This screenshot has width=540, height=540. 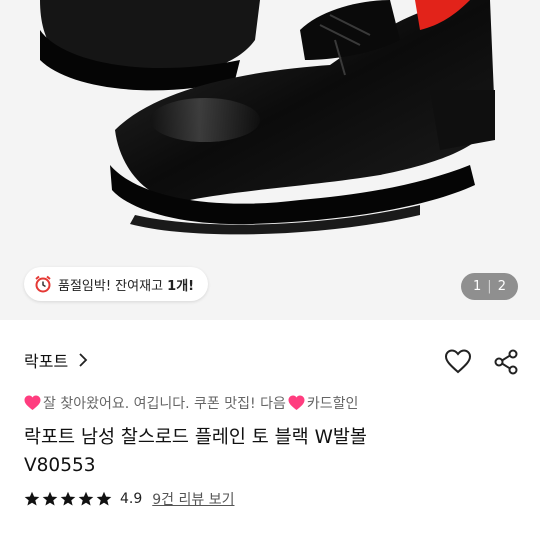 What do you see at coordinates (83, 360) in the screenshot?
I see `chevron-right-icon` at bounding box center [83, 360].